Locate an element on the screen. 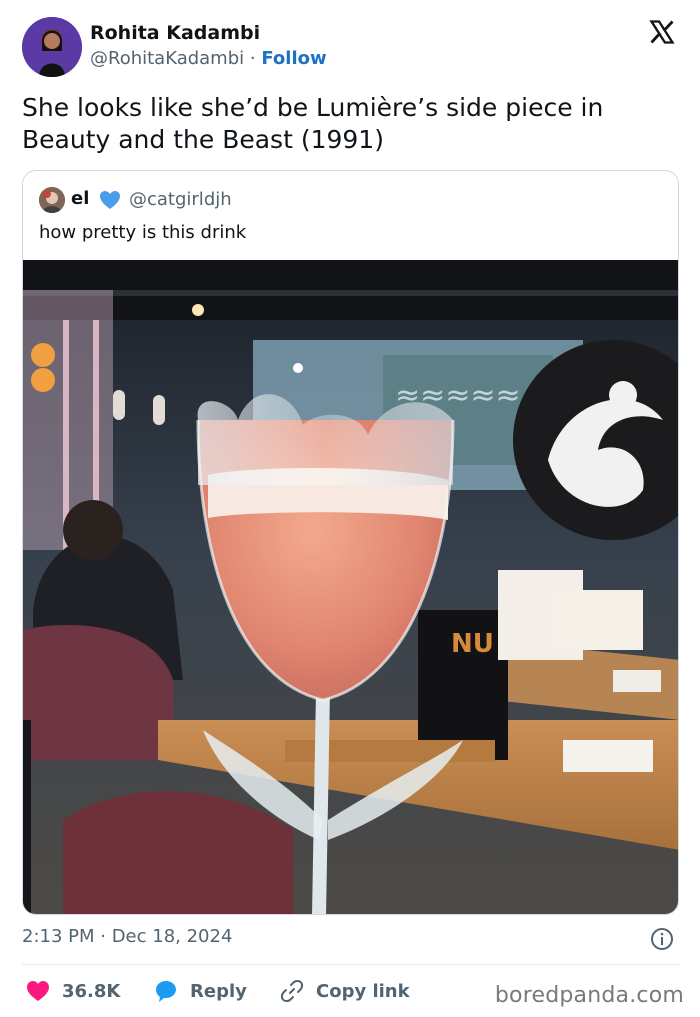 The width and height of the screenshot is (700, 1017). quoted-text: how pretty is this drink is located at coordinates (143, 232).